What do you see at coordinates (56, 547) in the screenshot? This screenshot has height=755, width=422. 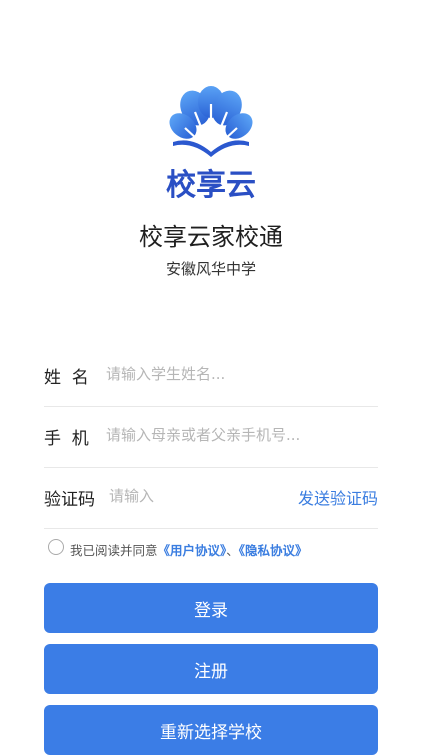 I see `agreement-checkbox` at bounding box center [56, 547].